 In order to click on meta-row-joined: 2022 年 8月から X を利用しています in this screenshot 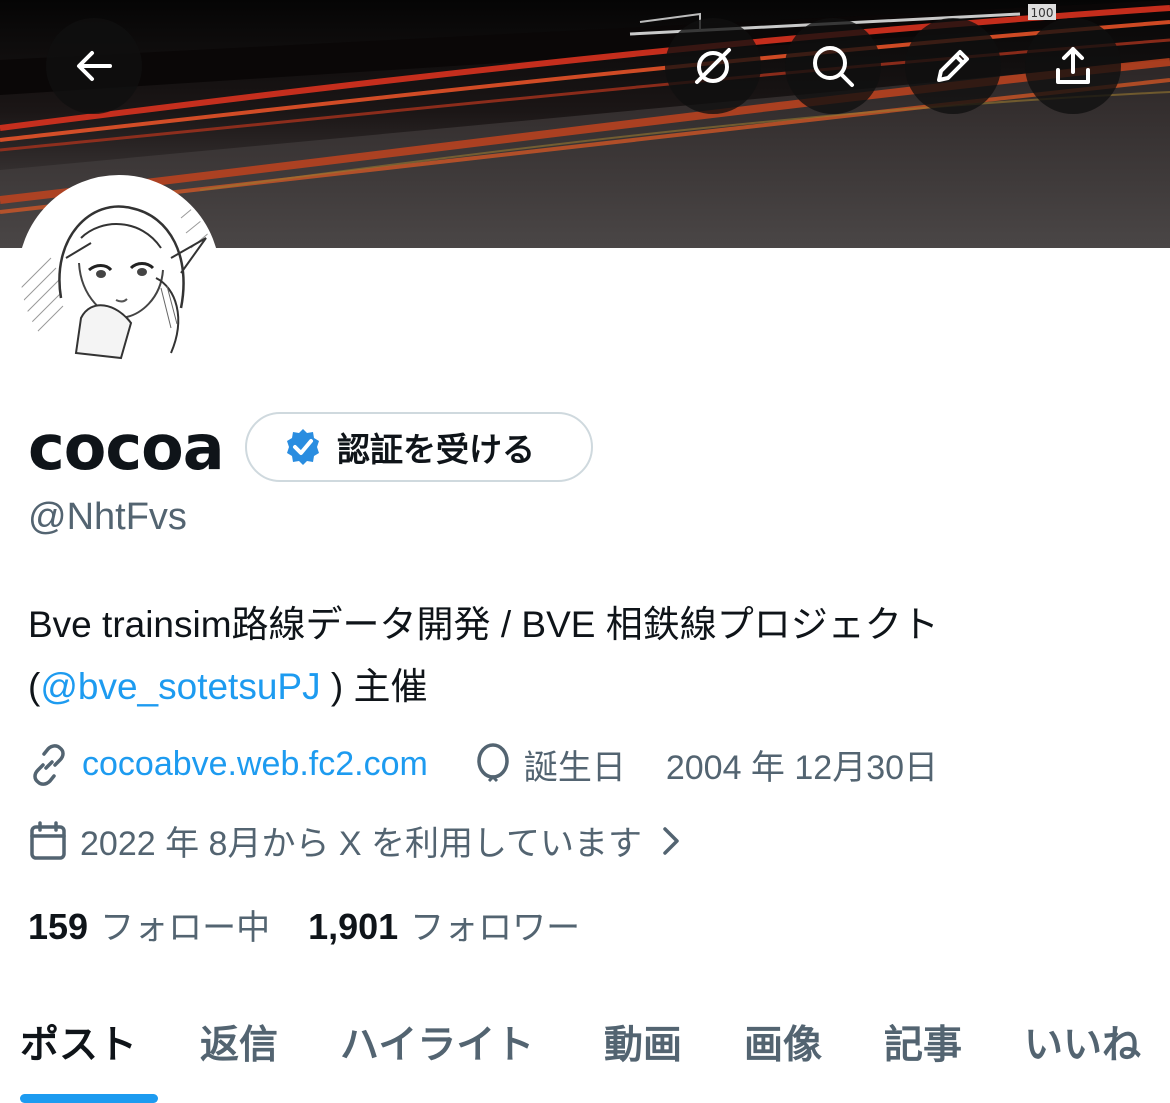, I will do `click(355, 840)`.